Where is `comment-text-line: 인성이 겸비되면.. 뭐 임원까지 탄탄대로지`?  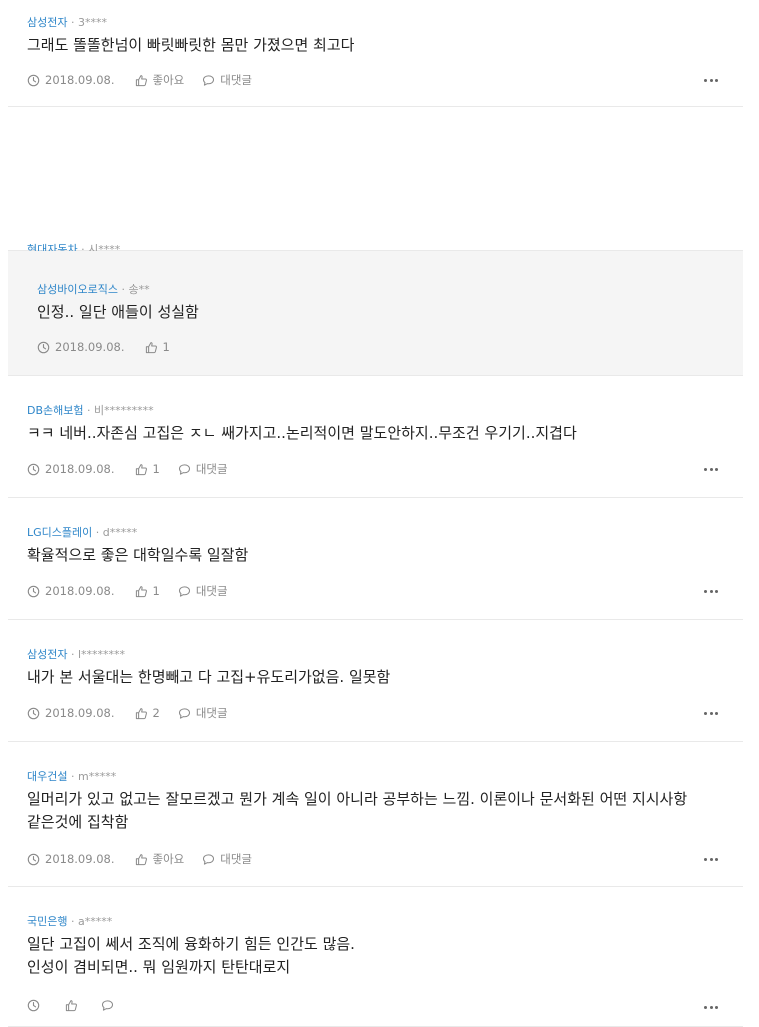 comment-text-line: 인성이 겸비되면.. 뭐 임원까지 탄탄대로지 is located at coordinates (159, 967).